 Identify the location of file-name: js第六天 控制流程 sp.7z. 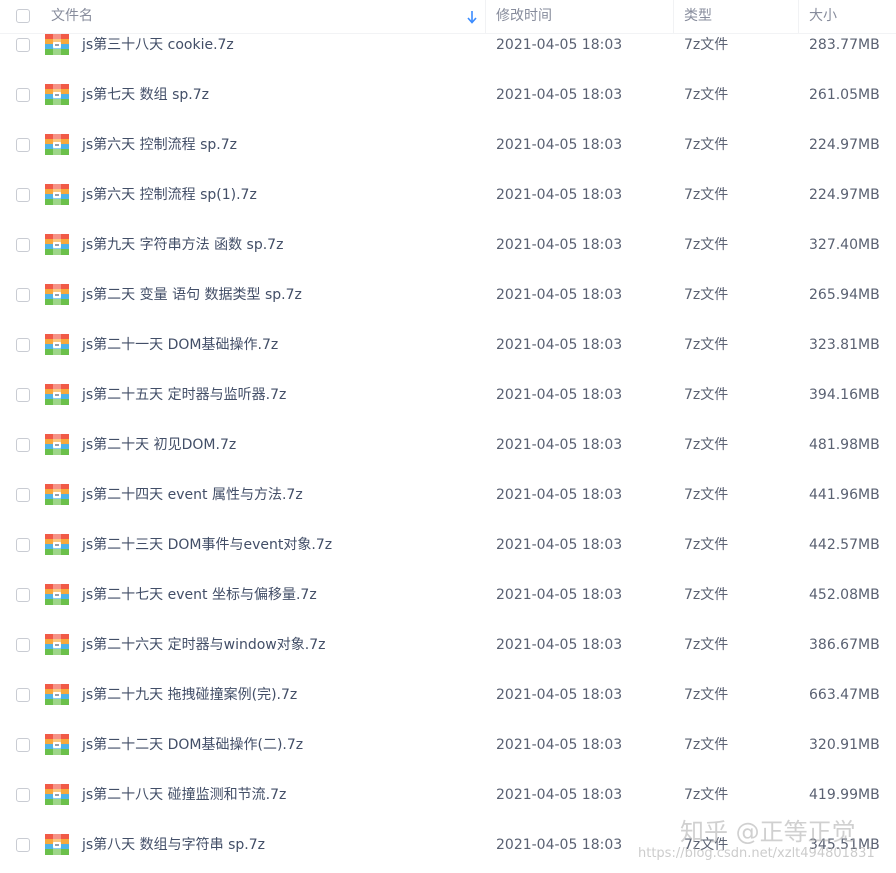
(159, 145).